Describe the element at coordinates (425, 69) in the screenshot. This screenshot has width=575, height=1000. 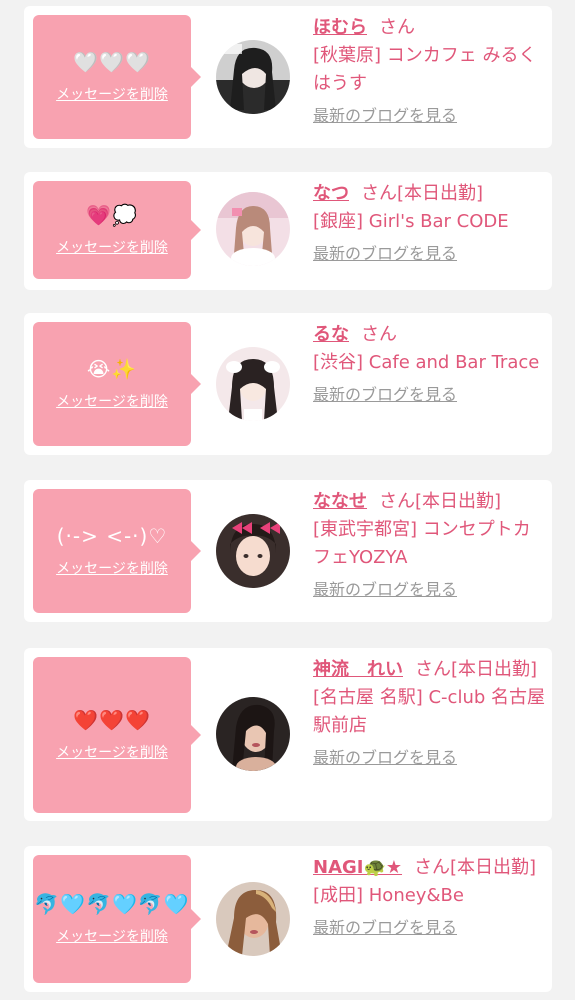
I see `shop-name: [秋葉原] コンカフェ みるくはうす` at that location.